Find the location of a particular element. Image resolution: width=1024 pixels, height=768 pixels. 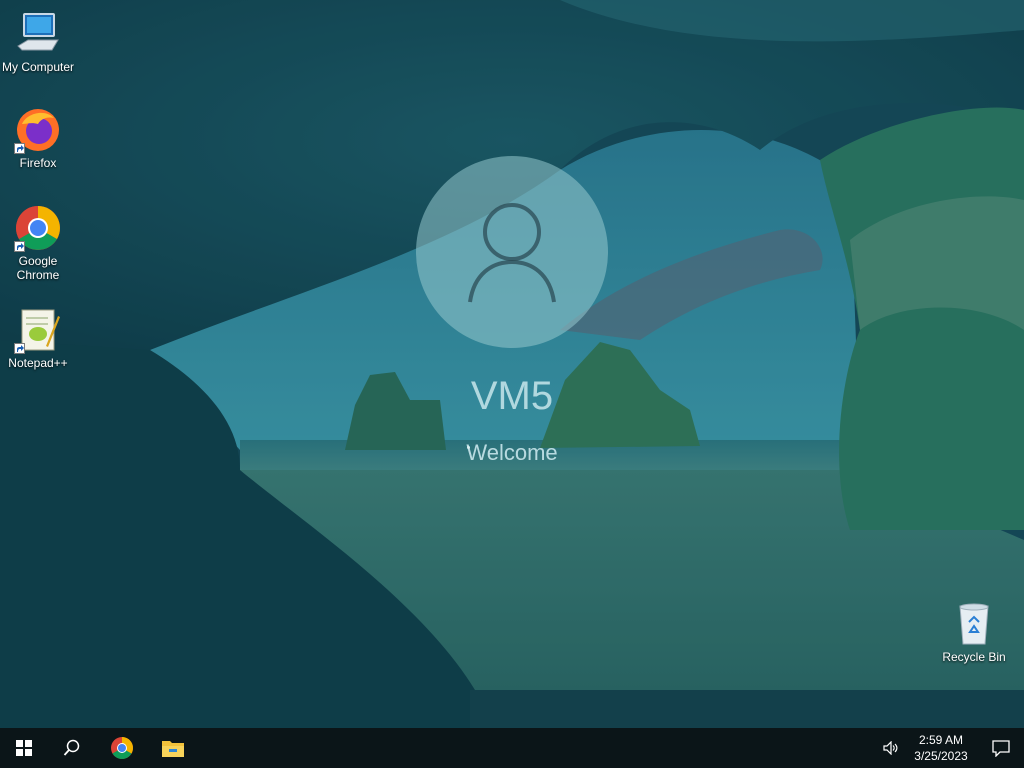

user-avatar is located at coordinates (512, 252).